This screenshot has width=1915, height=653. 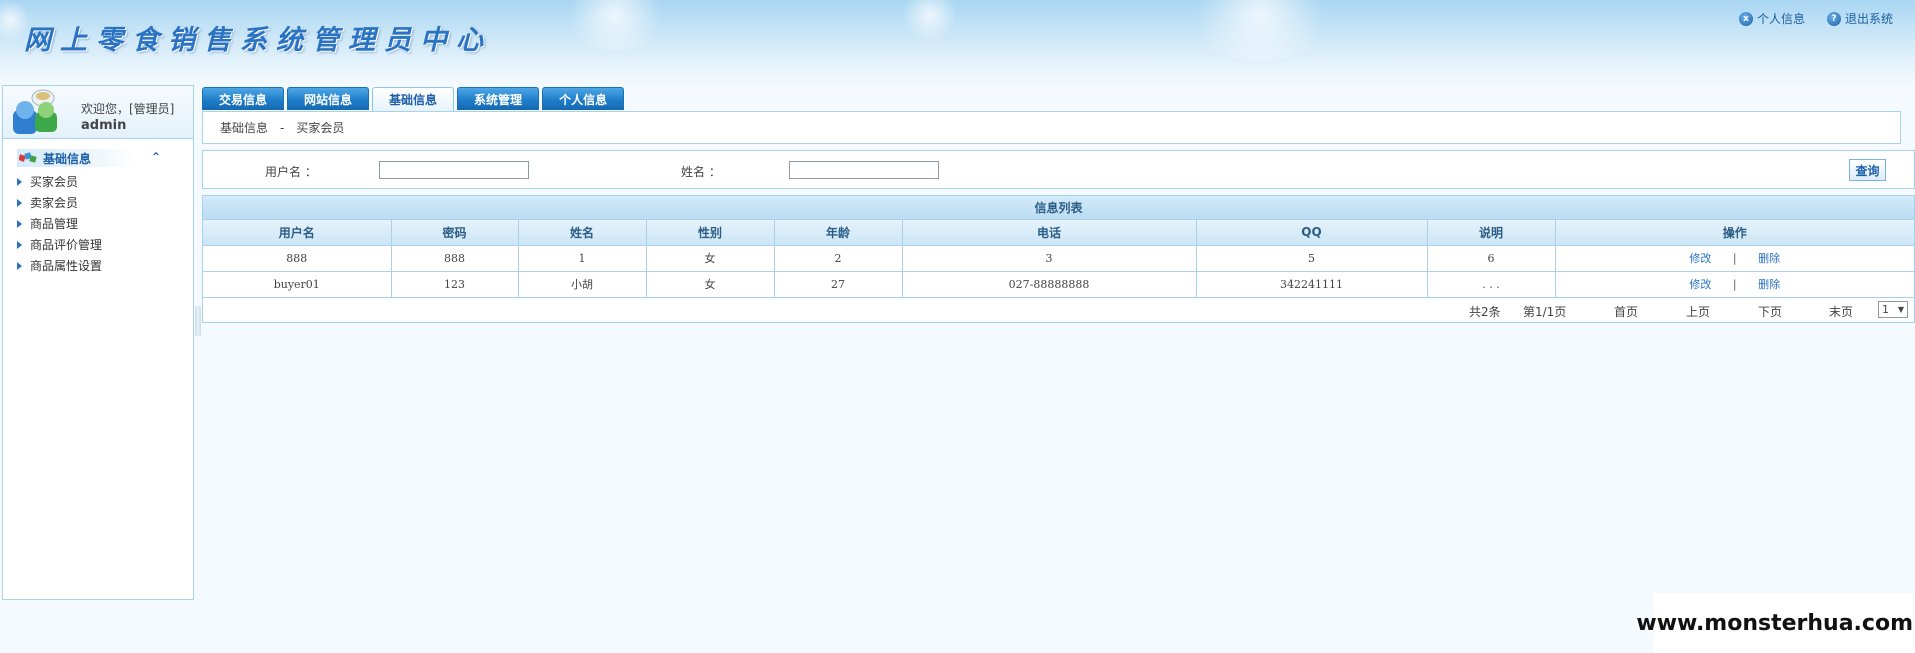 What do you see at coordinates (28, 157) in the screenshot?
I see `cubes-icon` at bounding box center [28, 157].